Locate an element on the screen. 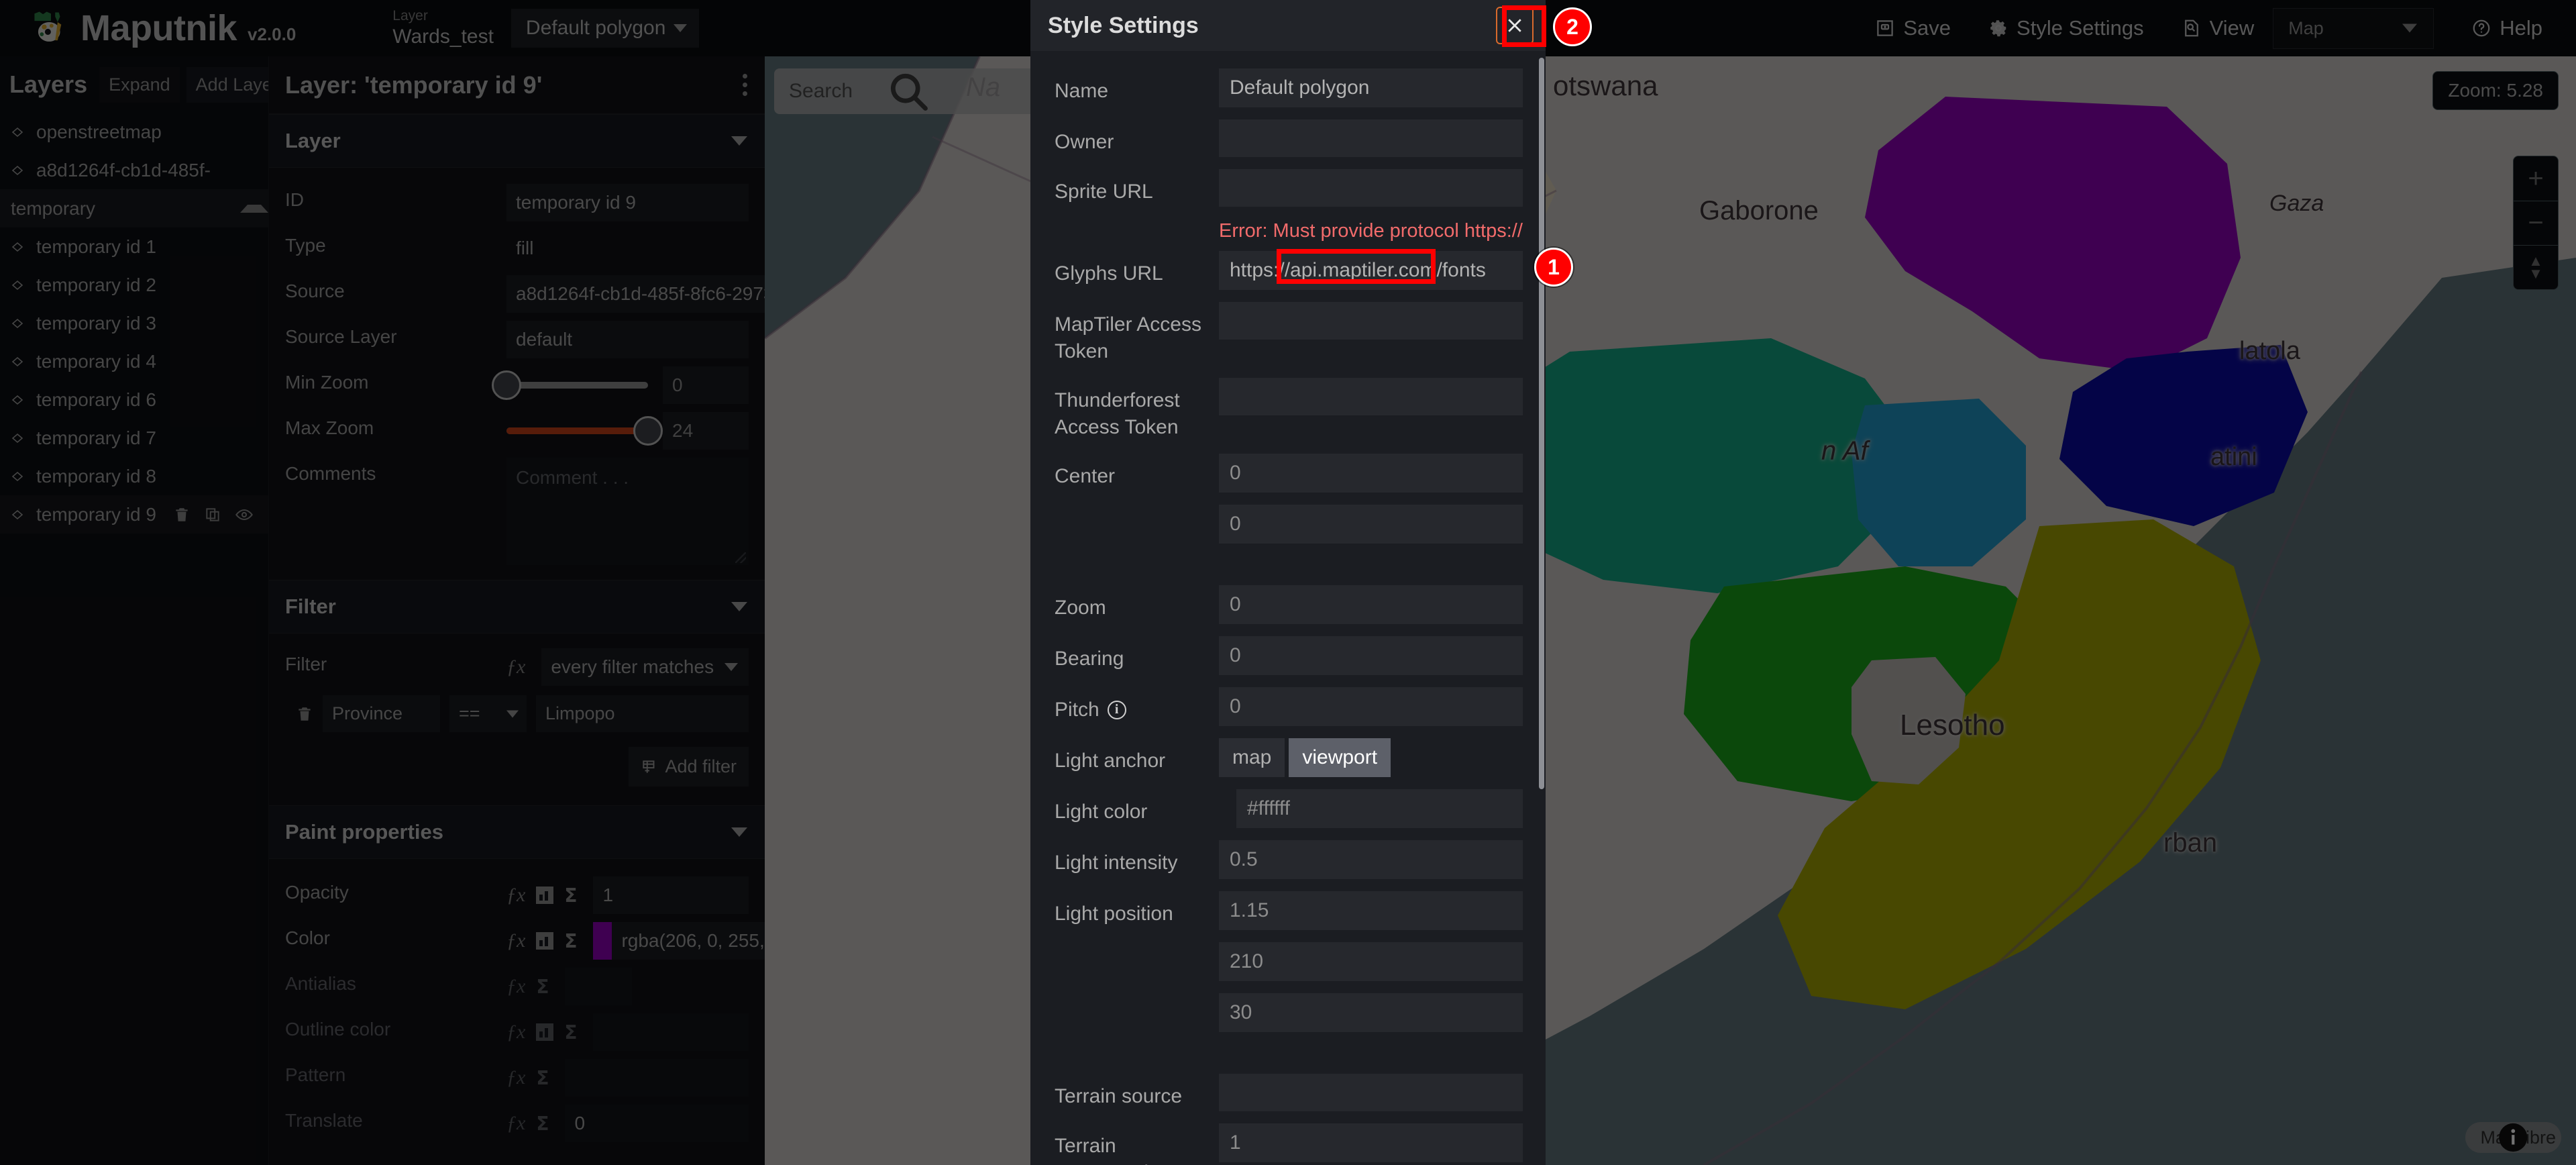 The width and height of the screenshot is (2576, 1165). close-icon is located at coordinates (1514, 26).